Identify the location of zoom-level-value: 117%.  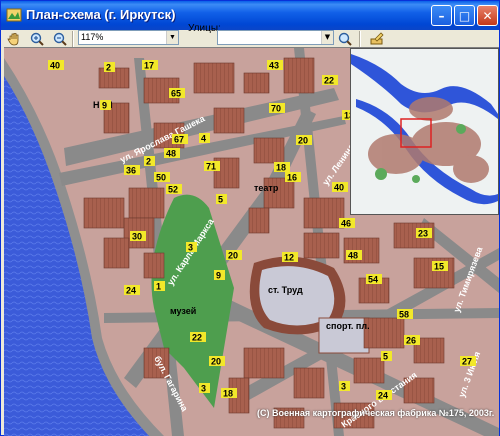
(92, 37).